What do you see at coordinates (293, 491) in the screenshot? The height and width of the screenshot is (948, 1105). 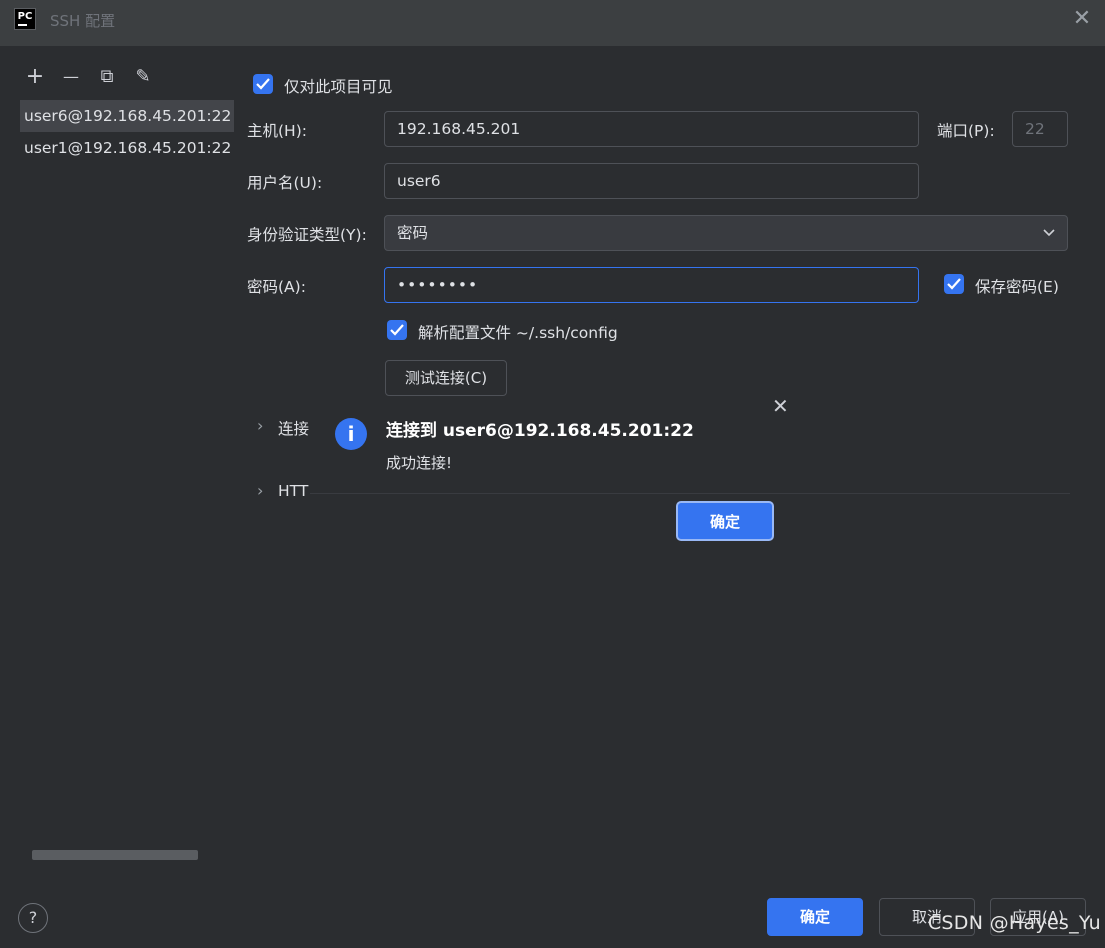 I see `http-section-label: HTT` at bounding box center [293, 491].